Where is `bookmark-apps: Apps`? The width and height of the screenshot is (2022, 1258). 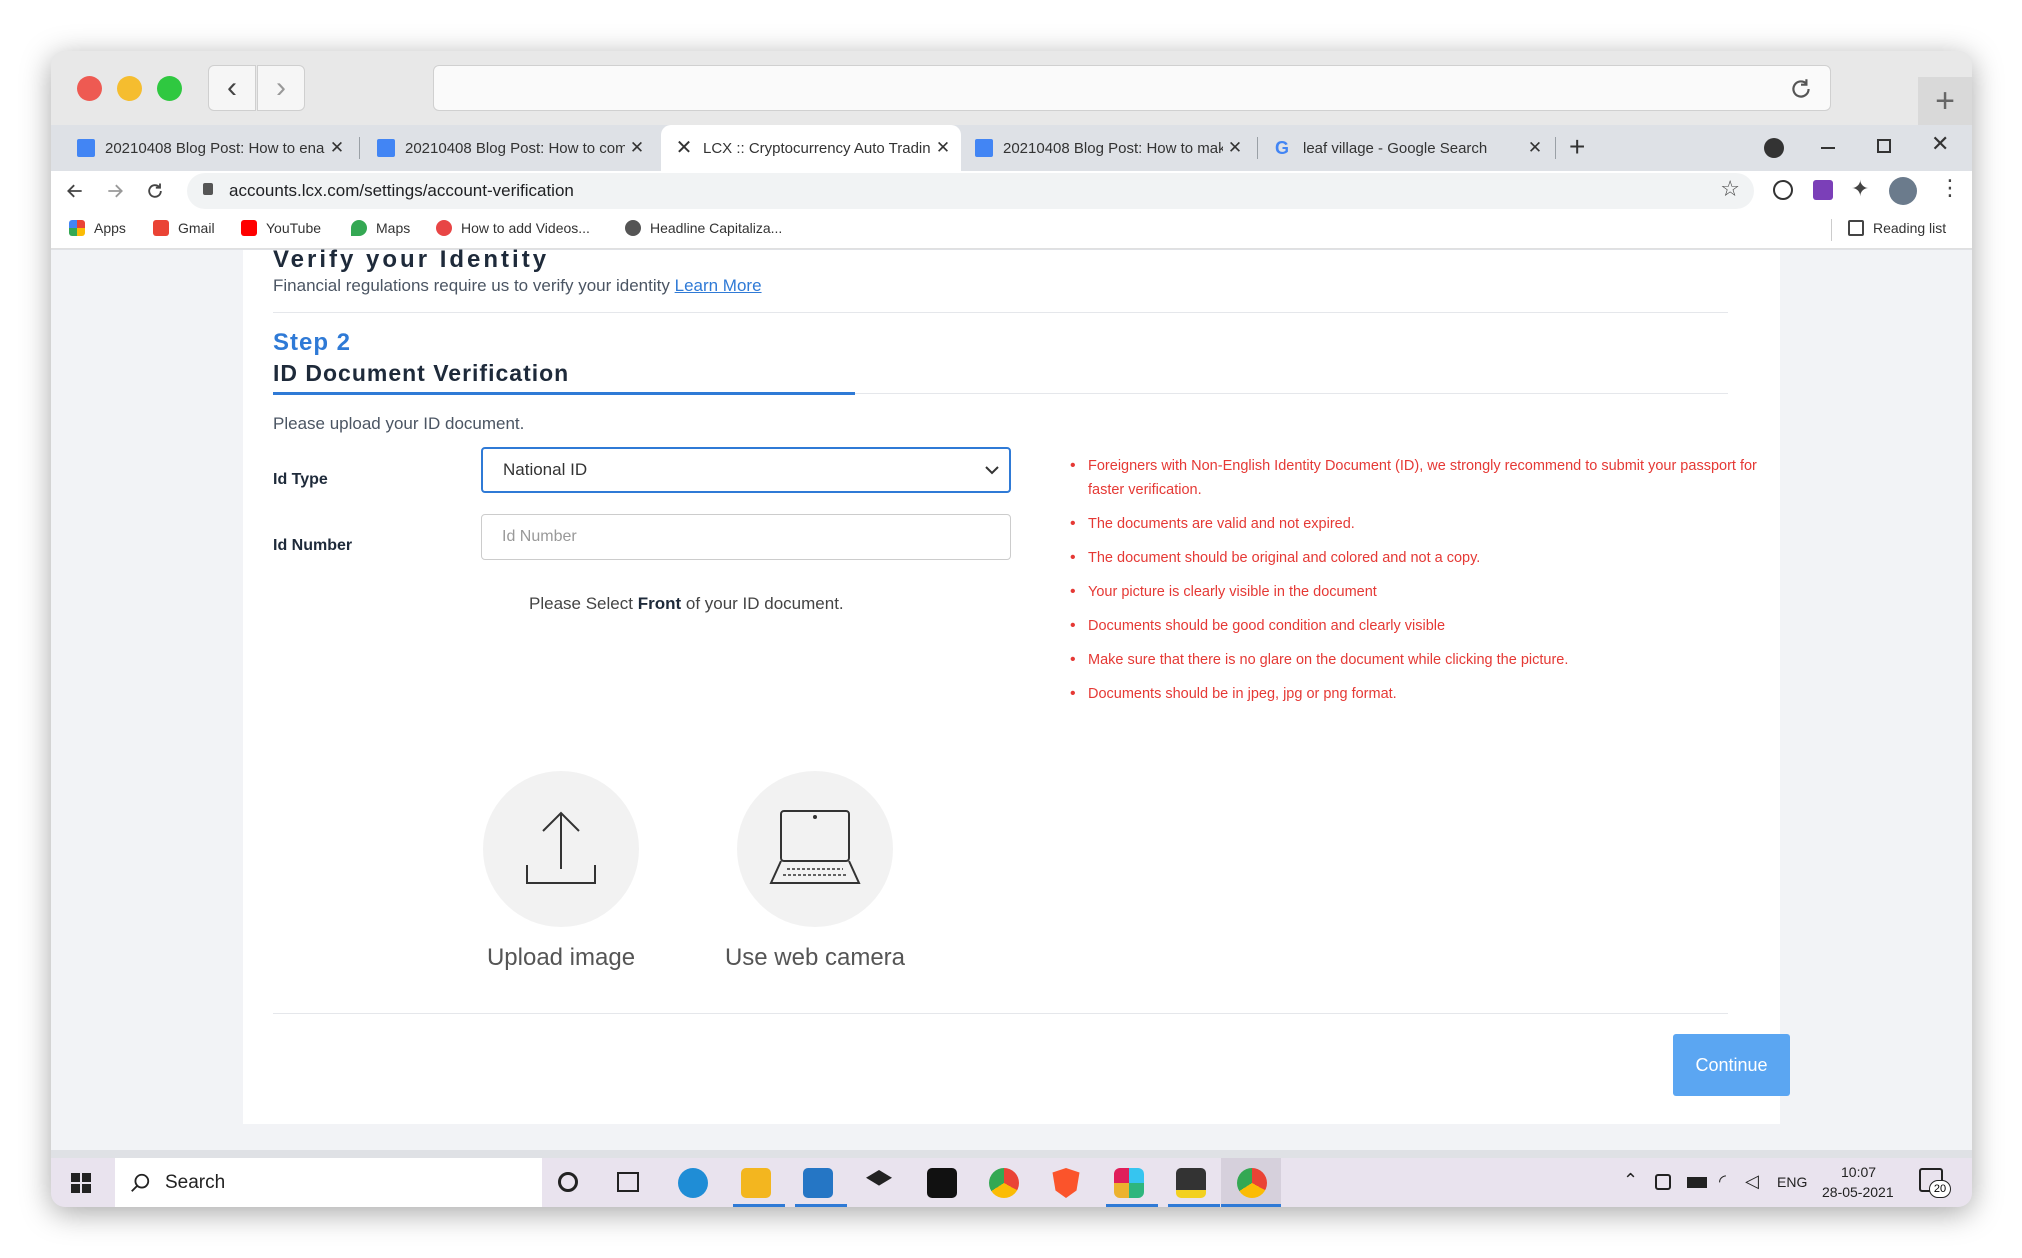
bookmark-apps: Apps is located at coordinates (97, 228).